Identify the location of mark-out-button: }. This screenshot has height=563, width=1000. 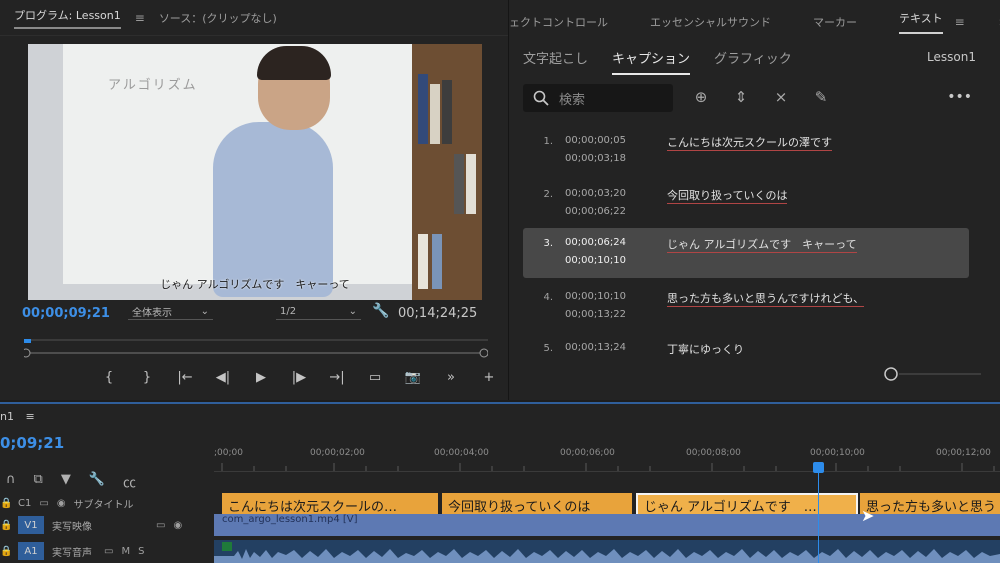
(147, 377).